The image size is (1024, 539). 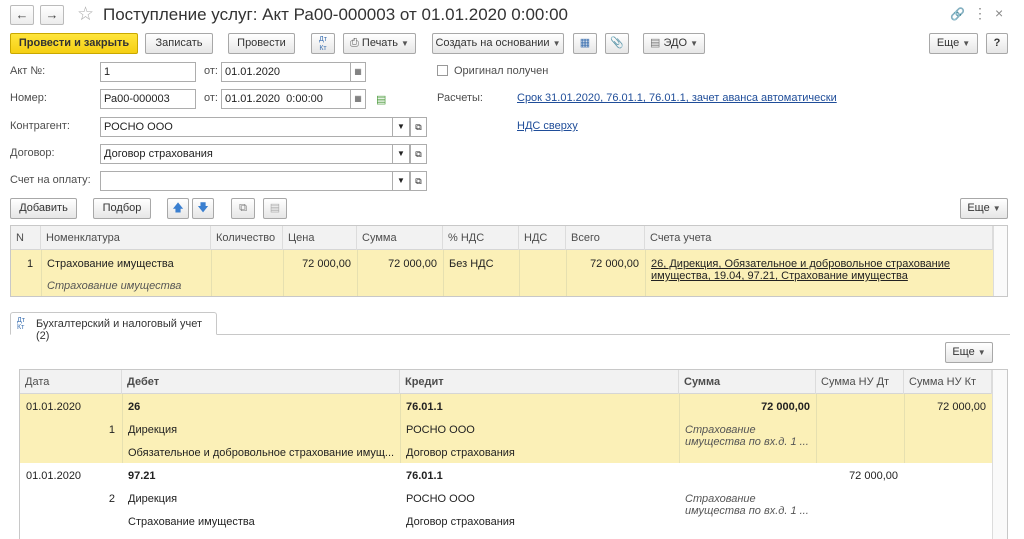 What do you see at coordinates (179, 43) in the screenshot?
I see `save-button: Записать` at bounding box center [179, 43].